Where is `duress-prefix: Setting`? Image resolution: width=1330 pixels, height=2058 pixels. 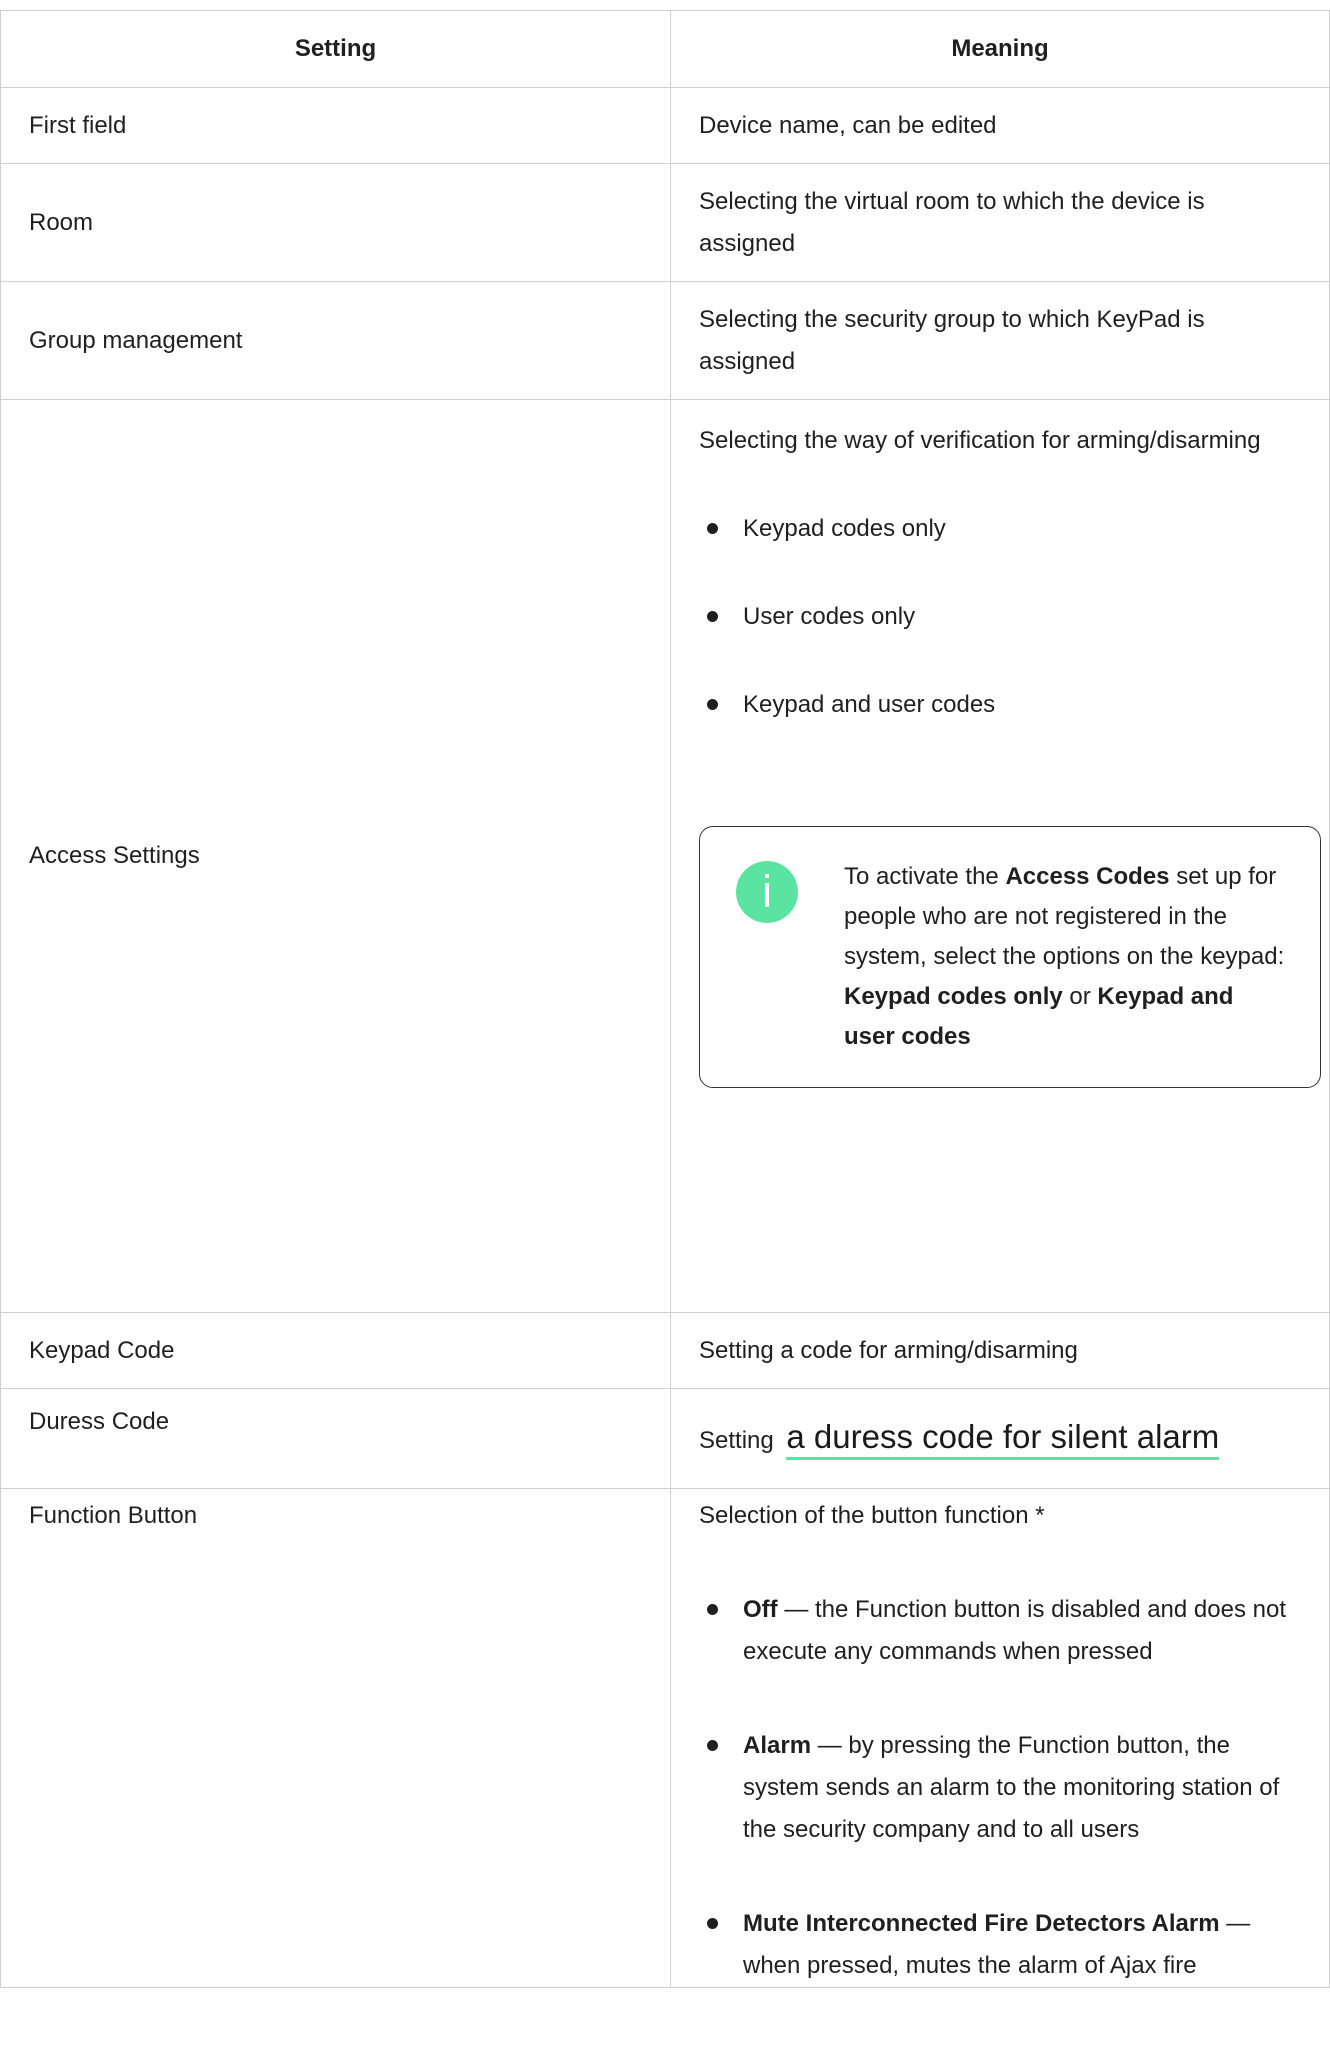 duress-prefix: Setting is located at coordinates (736, 1440).